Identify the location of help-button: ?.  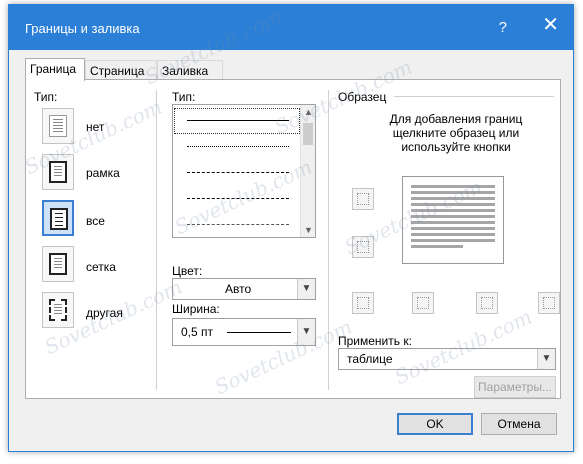
(503, 27).